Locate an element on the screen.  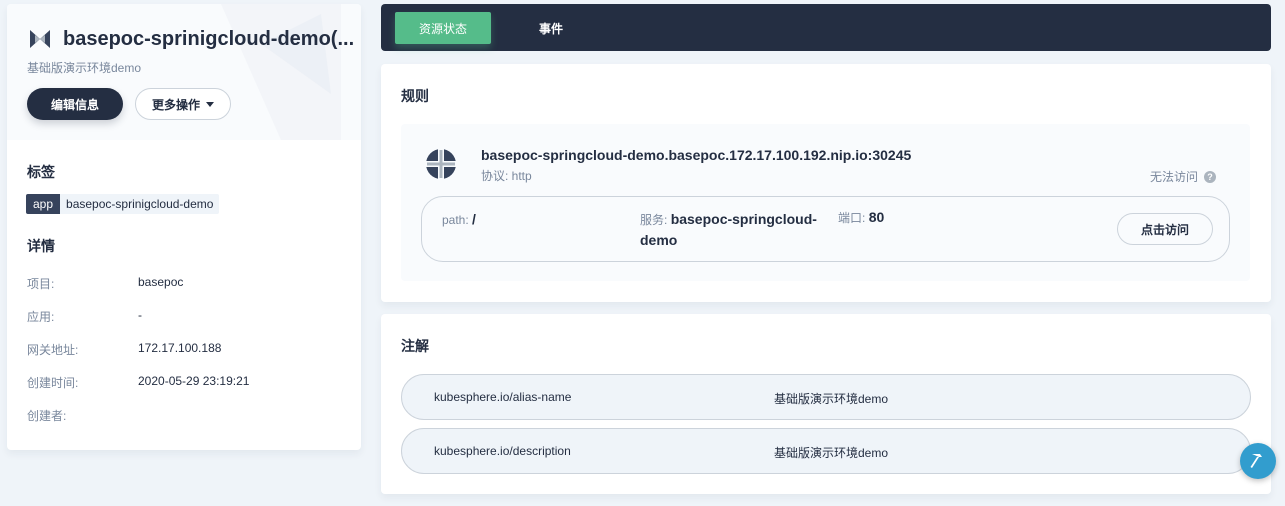
detail-key: 项目: is located at coordinates (41, 284).